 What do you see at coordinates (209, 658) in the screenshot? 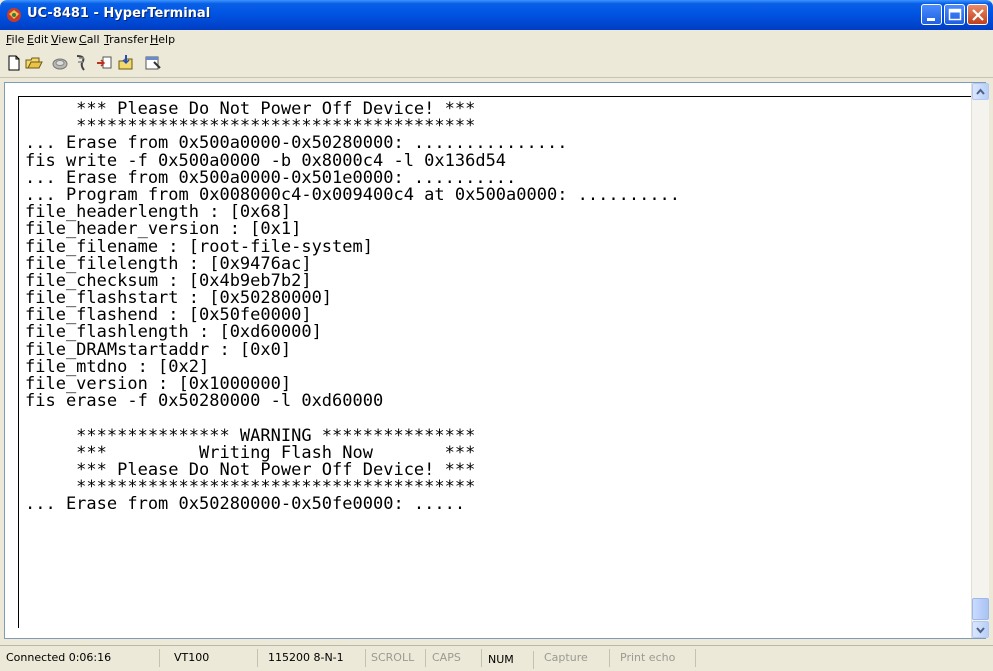
I see `status-emulation: VT100` at bounding box center [209, 658].